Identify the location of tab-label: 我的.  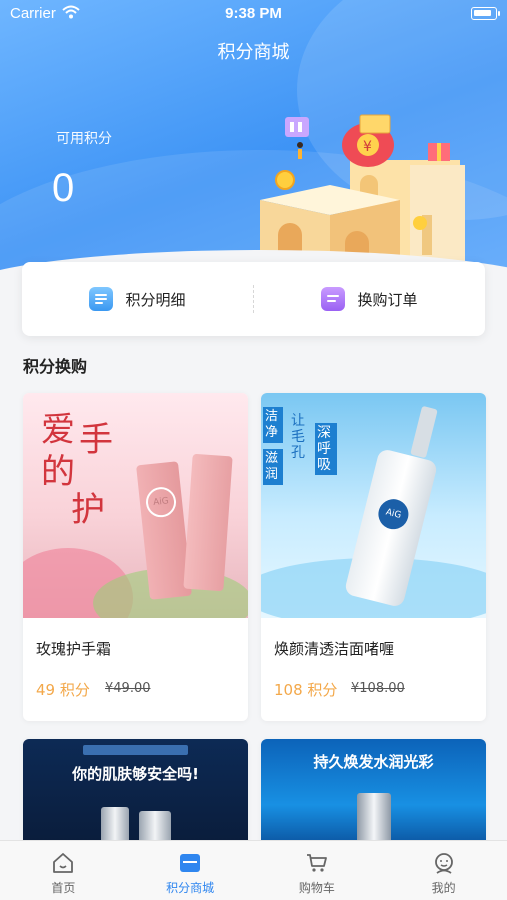
(443, 888).